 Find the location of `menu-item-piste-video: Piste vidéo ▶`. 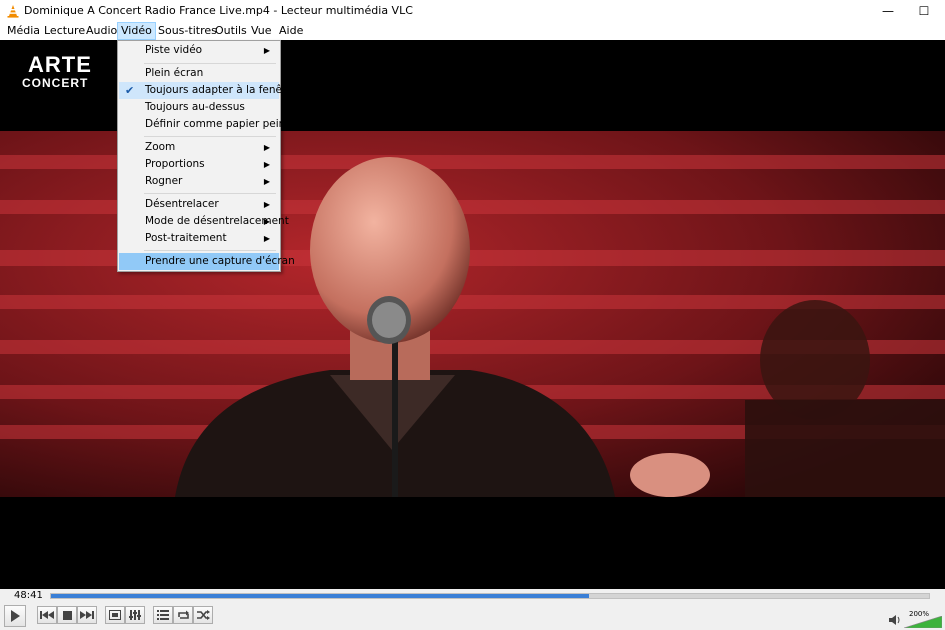

menu-item-piste-video: Piste vidéo ▶ is located at coordinates (199, 50).